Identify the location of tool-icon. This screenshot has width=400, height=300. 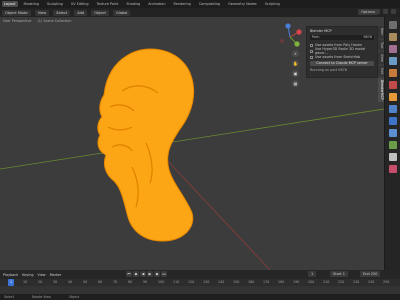
(392, 25).